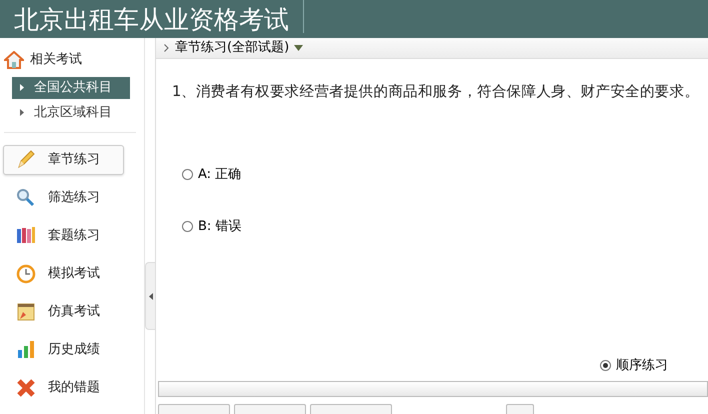  What do you see at coordinates (26, 160) in the screenshot?
I see `pencil-icon` at bounding box center [26, 160].